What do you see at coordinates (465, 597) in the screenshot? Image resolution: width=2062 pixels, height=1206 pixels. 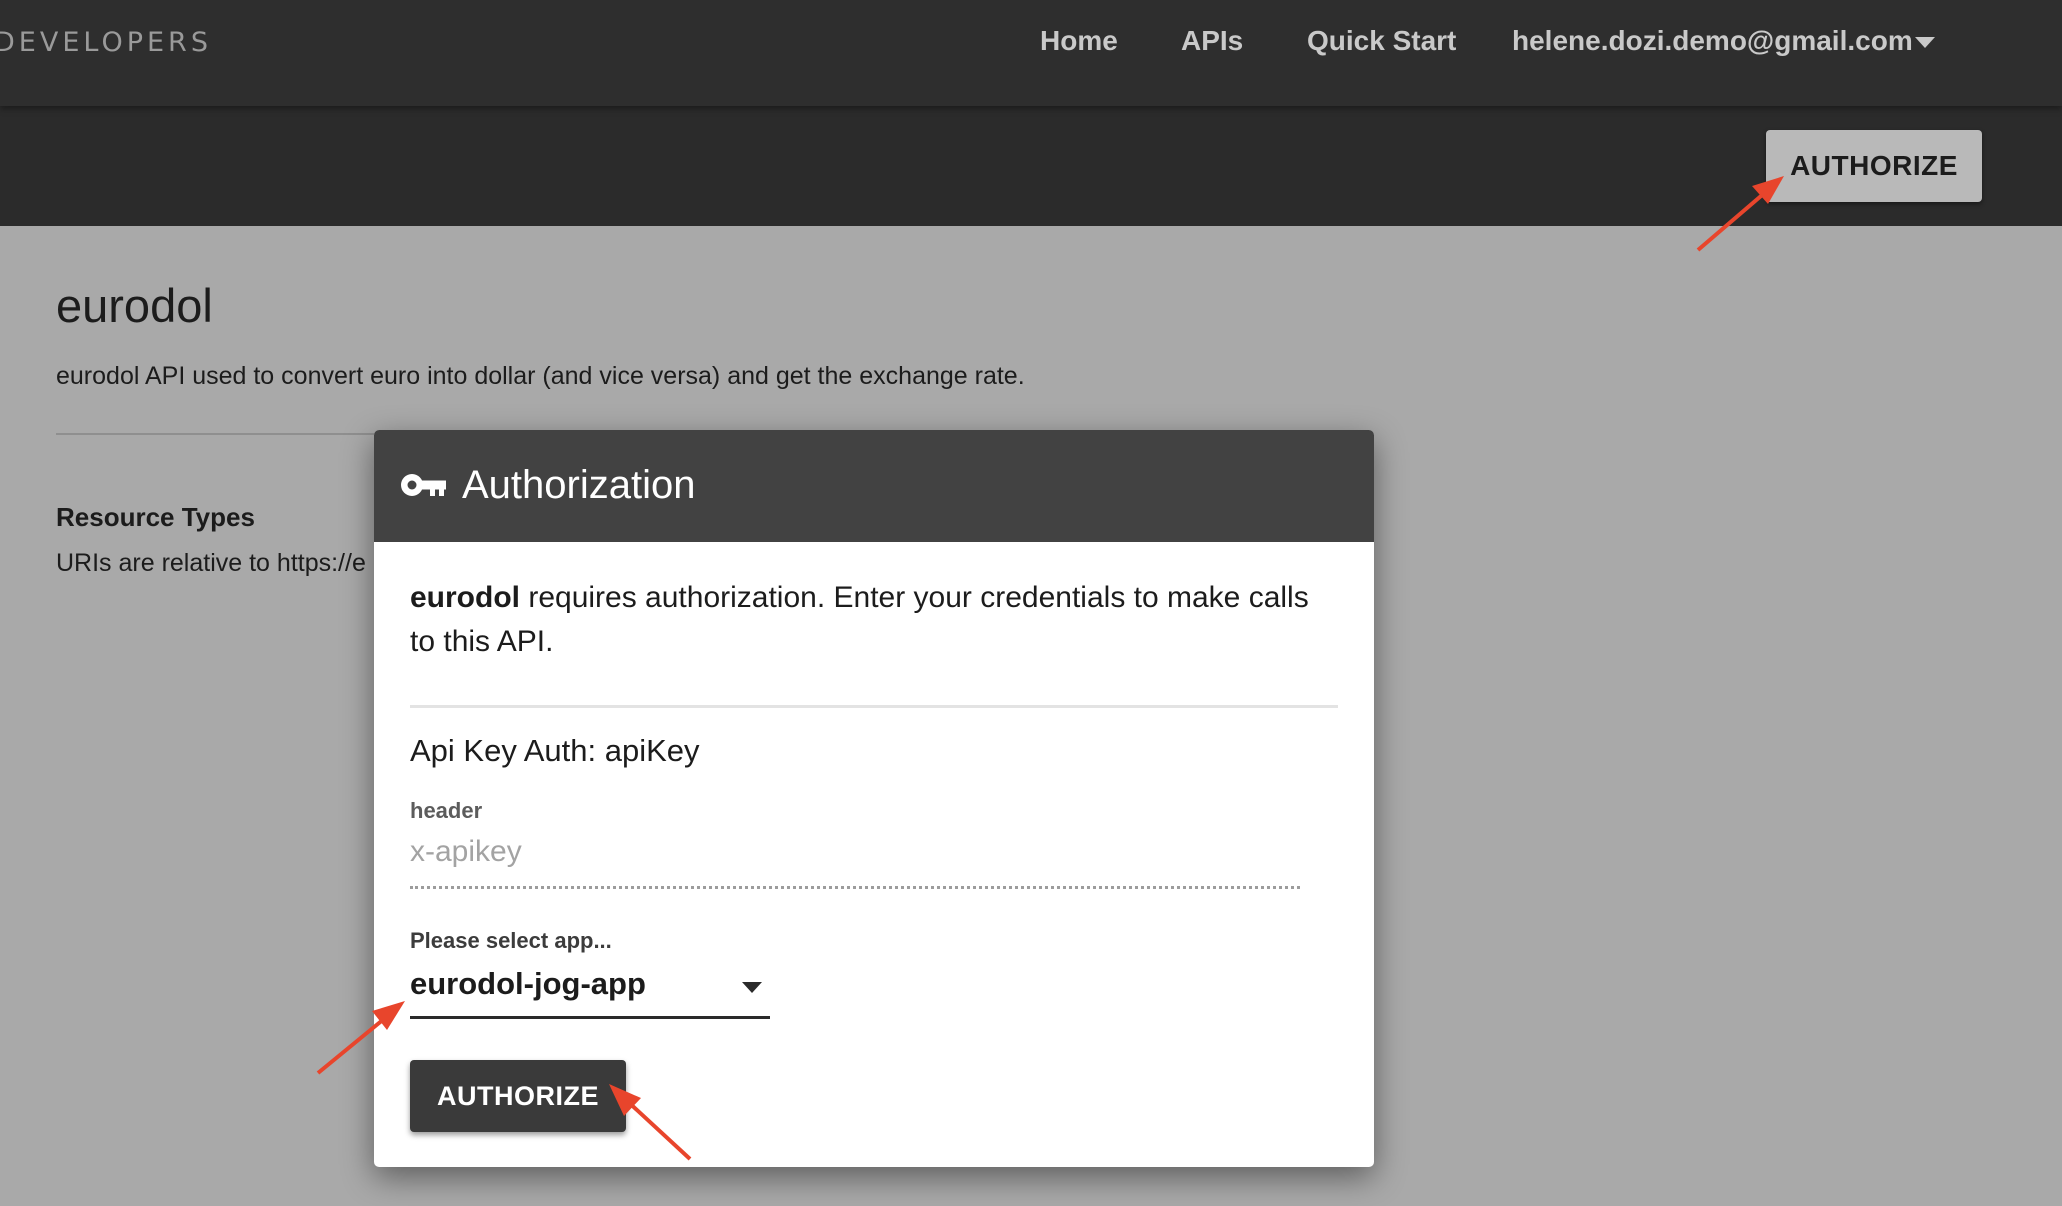 I see `intro-api-name: eurodol` at bounding box center [465, 597].